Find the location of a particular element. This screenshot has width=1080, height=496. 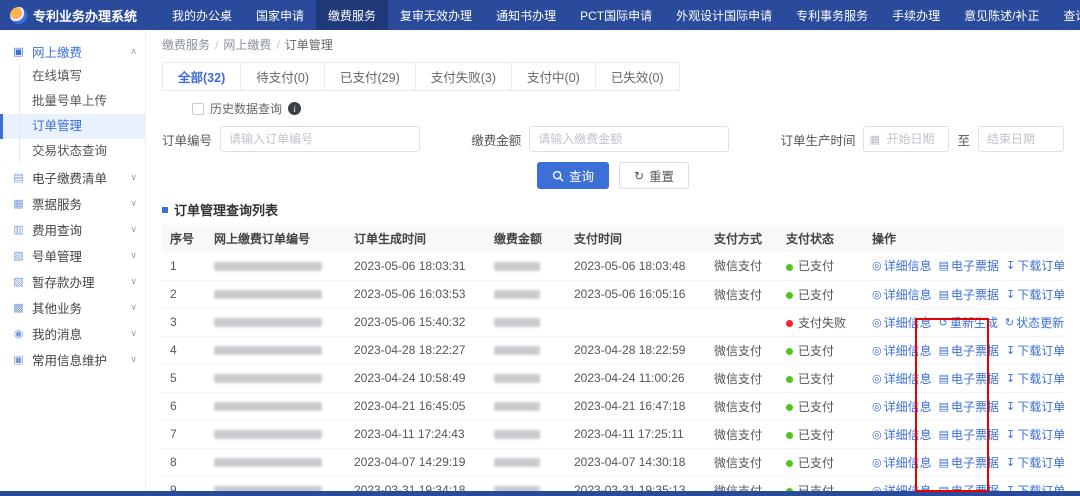

details-icon: ◎ is located at coordinates (877, 434).